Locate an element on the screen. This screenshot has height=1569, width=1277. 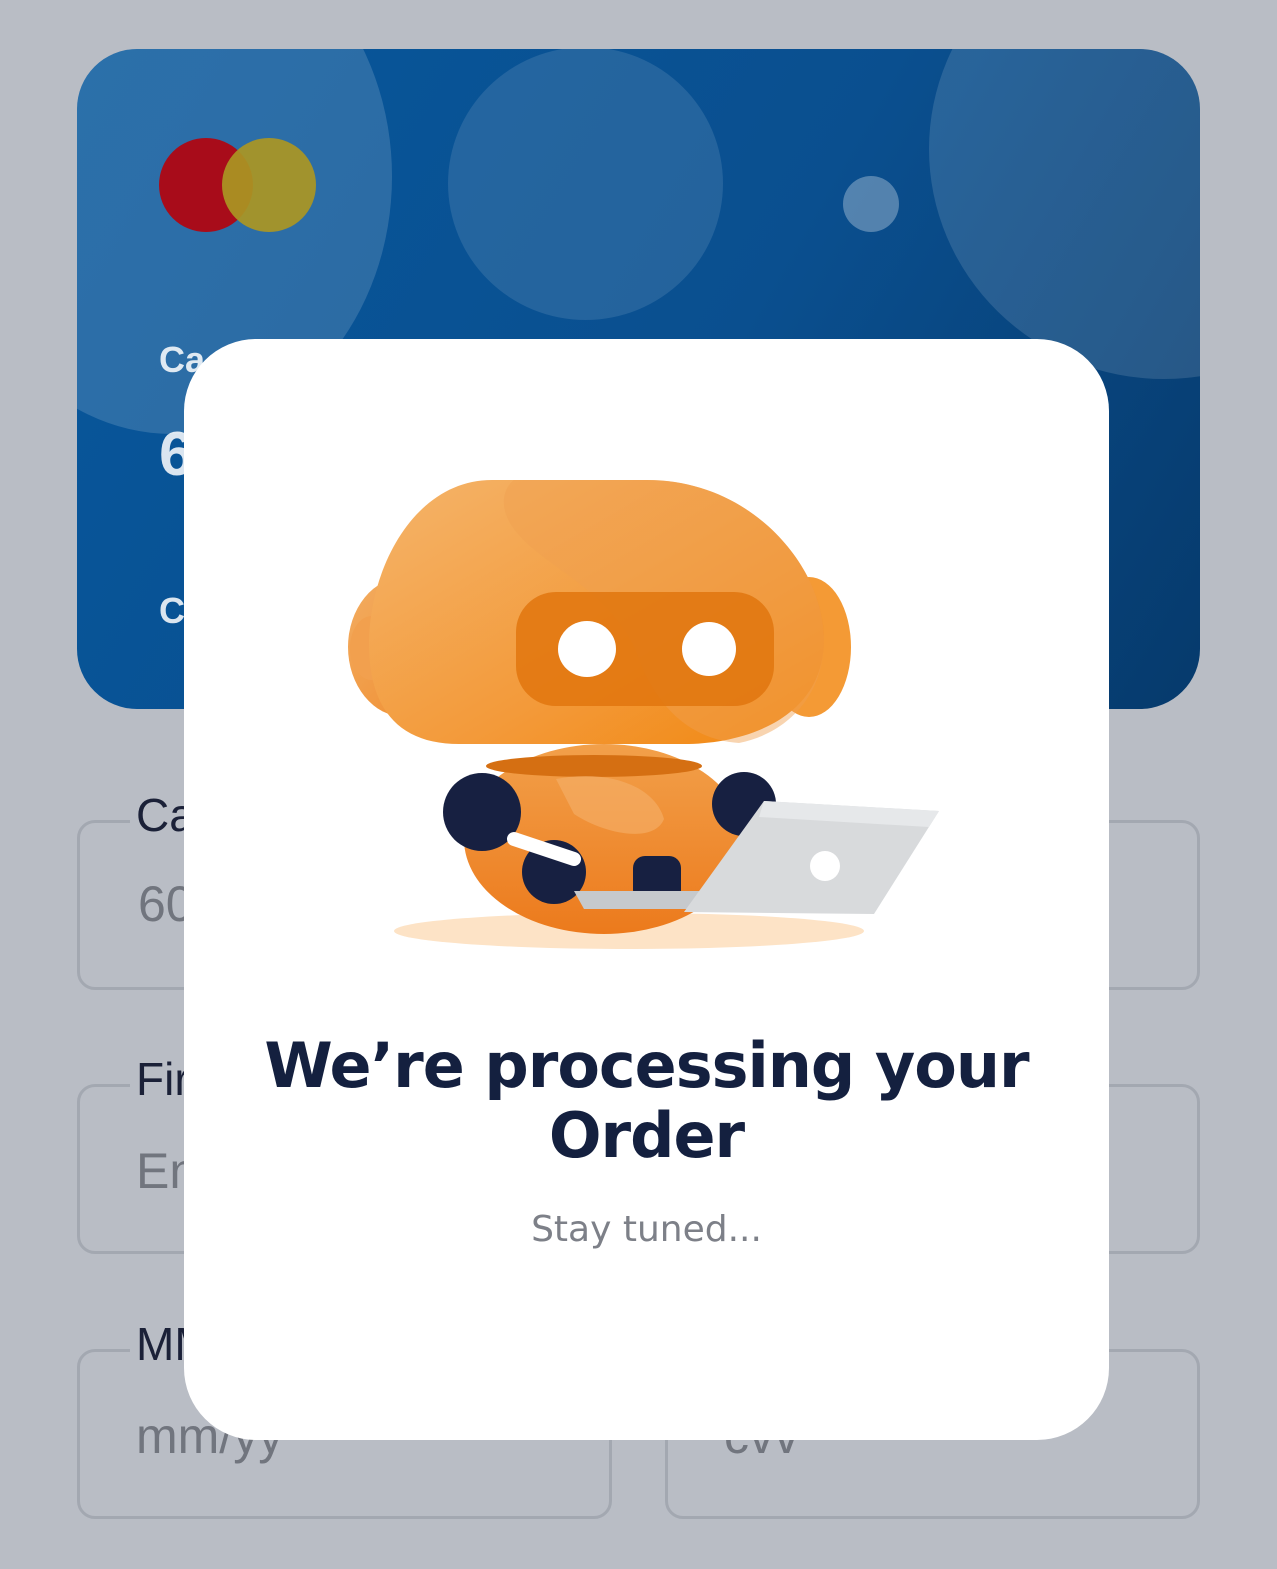
card-cvv-label: C is located at coordinates (172, 610).